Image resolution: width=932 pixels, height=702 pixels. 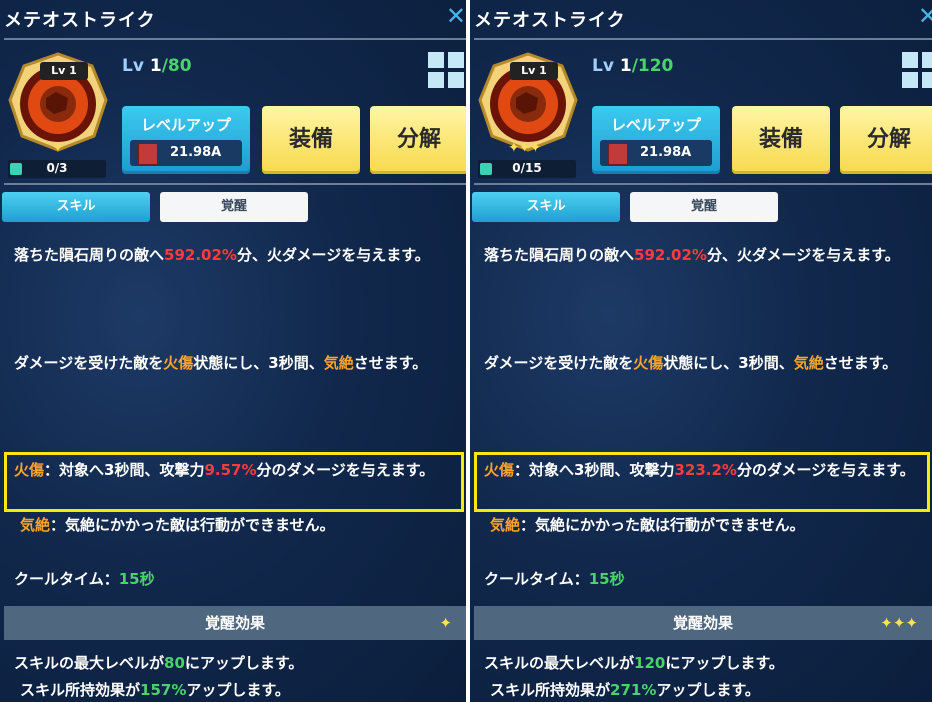 I want to click on awaken-star-icon: ✦, so click(x=445, y=623).